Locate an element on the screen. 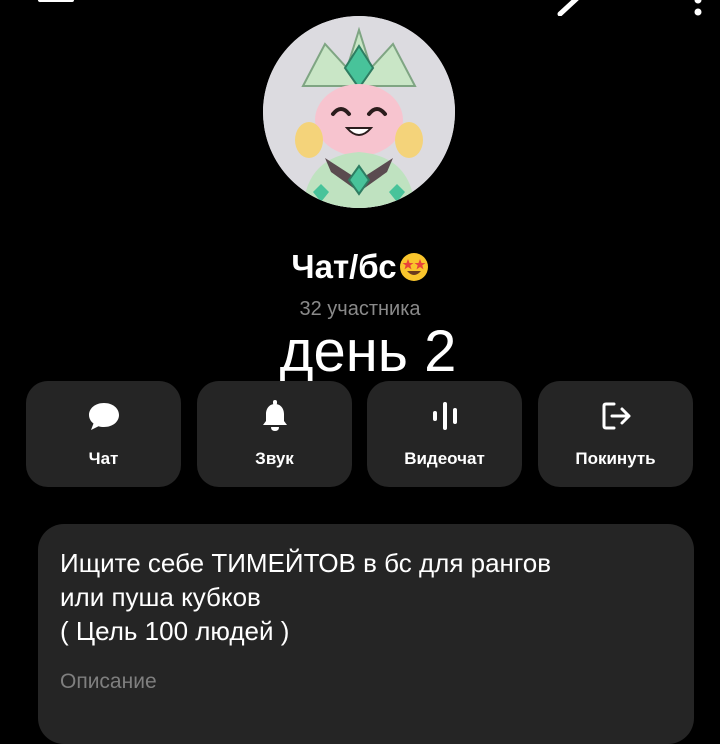 Image resolution: width=720 pixels, height=744 pixels. video-chat-button-label: Видеочат is located at coordinates (444, 458).